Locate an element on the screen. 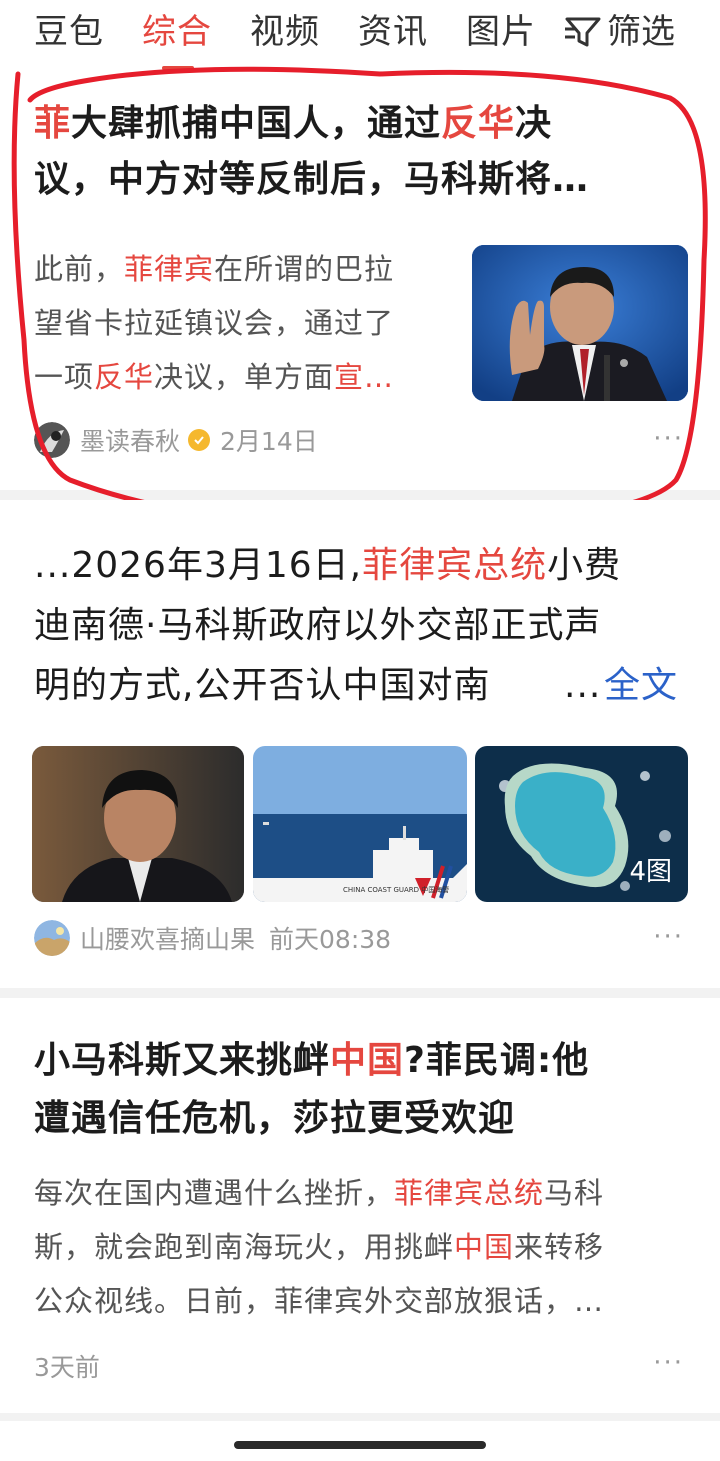 This screenshot has height=1461, width=720. snippet-text: 每次在国内遭遇什么挫折， is located at coordinates (214, 1193).